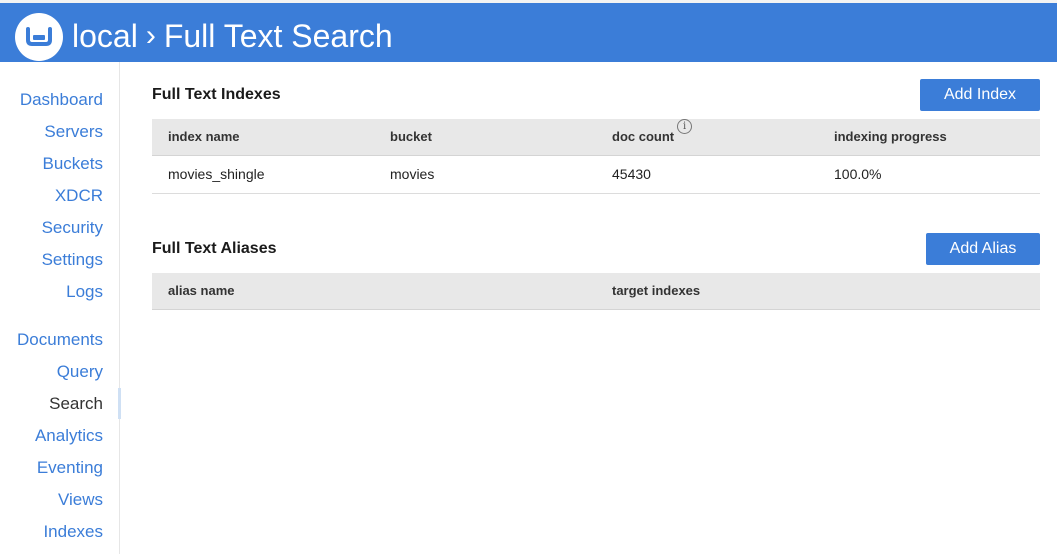 The width and height of the screenshot is (1057, 554). Describe the element at coordinates (60, 340) in the screenshot. I see `sidebar-item-documents: Documents` at that location.